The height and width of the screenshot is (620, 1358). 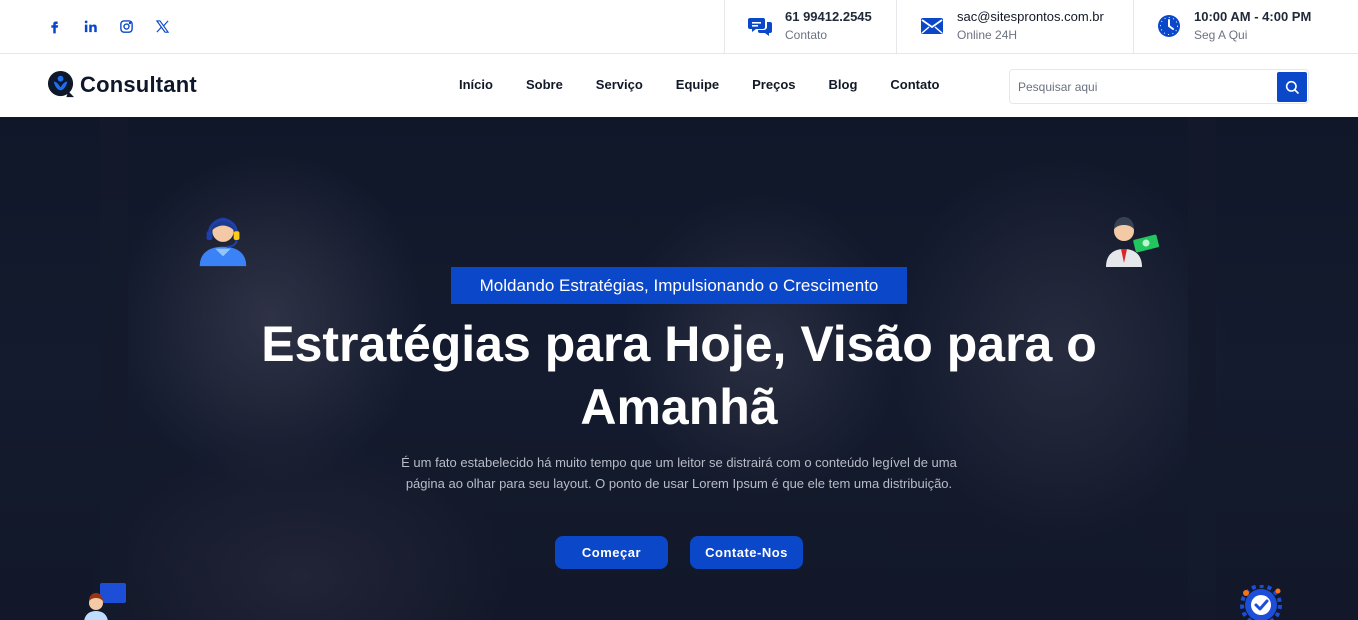 I want to click on phone-number: 61 99412.2545, so click(x=828, y=17).